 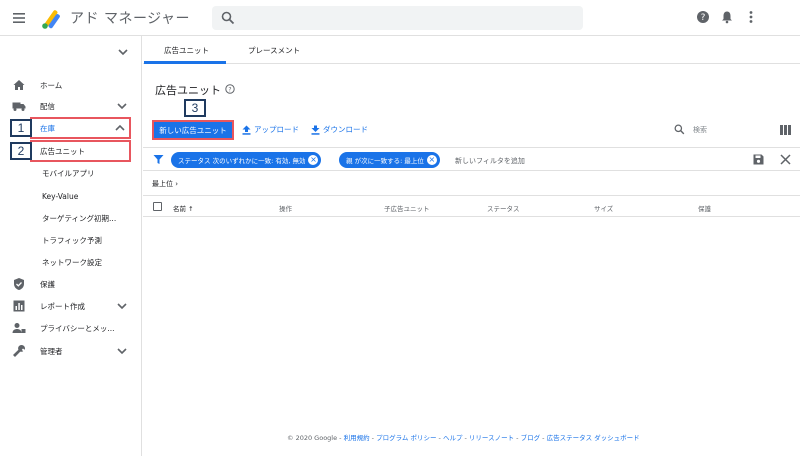 What do you see at coordinates (70, 351) in the screenshot?
I see `sidebar-item-admin: 管理者` at bounding box center [70, 351].